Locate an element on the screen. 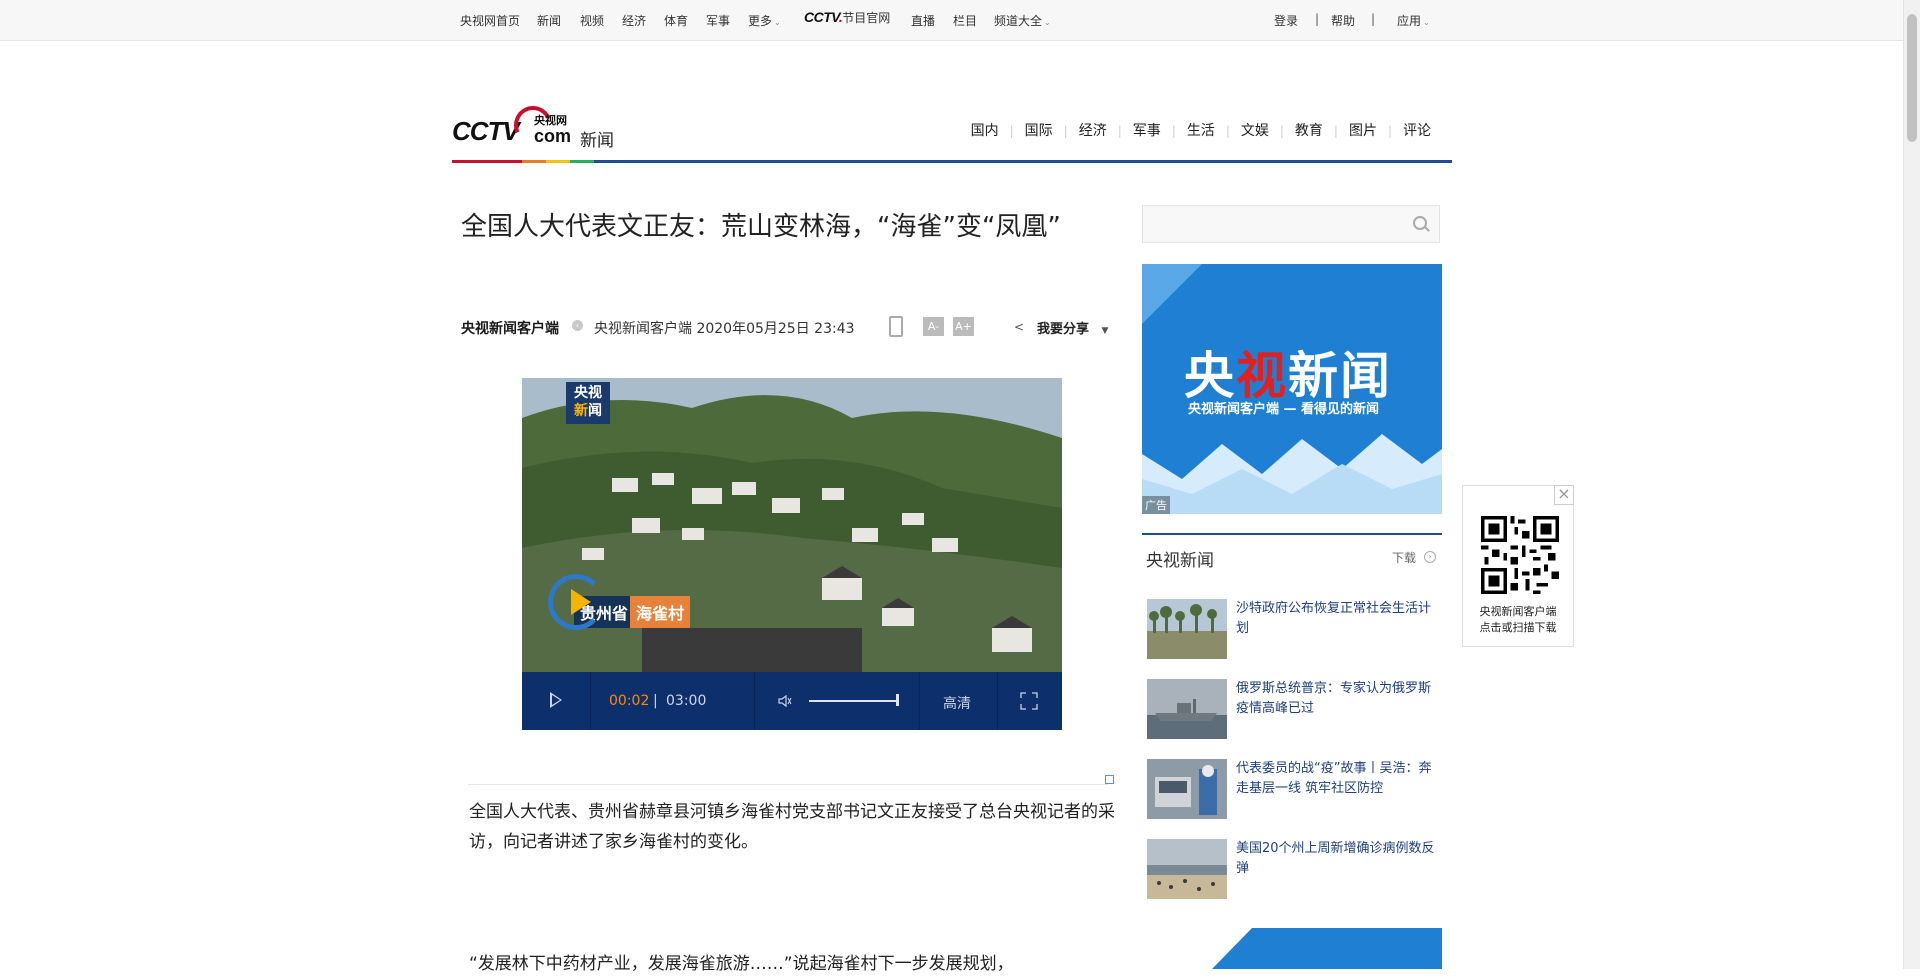 The image size is (1920, 979). font-increase-button: A+ is located at coordinates (963, 326).